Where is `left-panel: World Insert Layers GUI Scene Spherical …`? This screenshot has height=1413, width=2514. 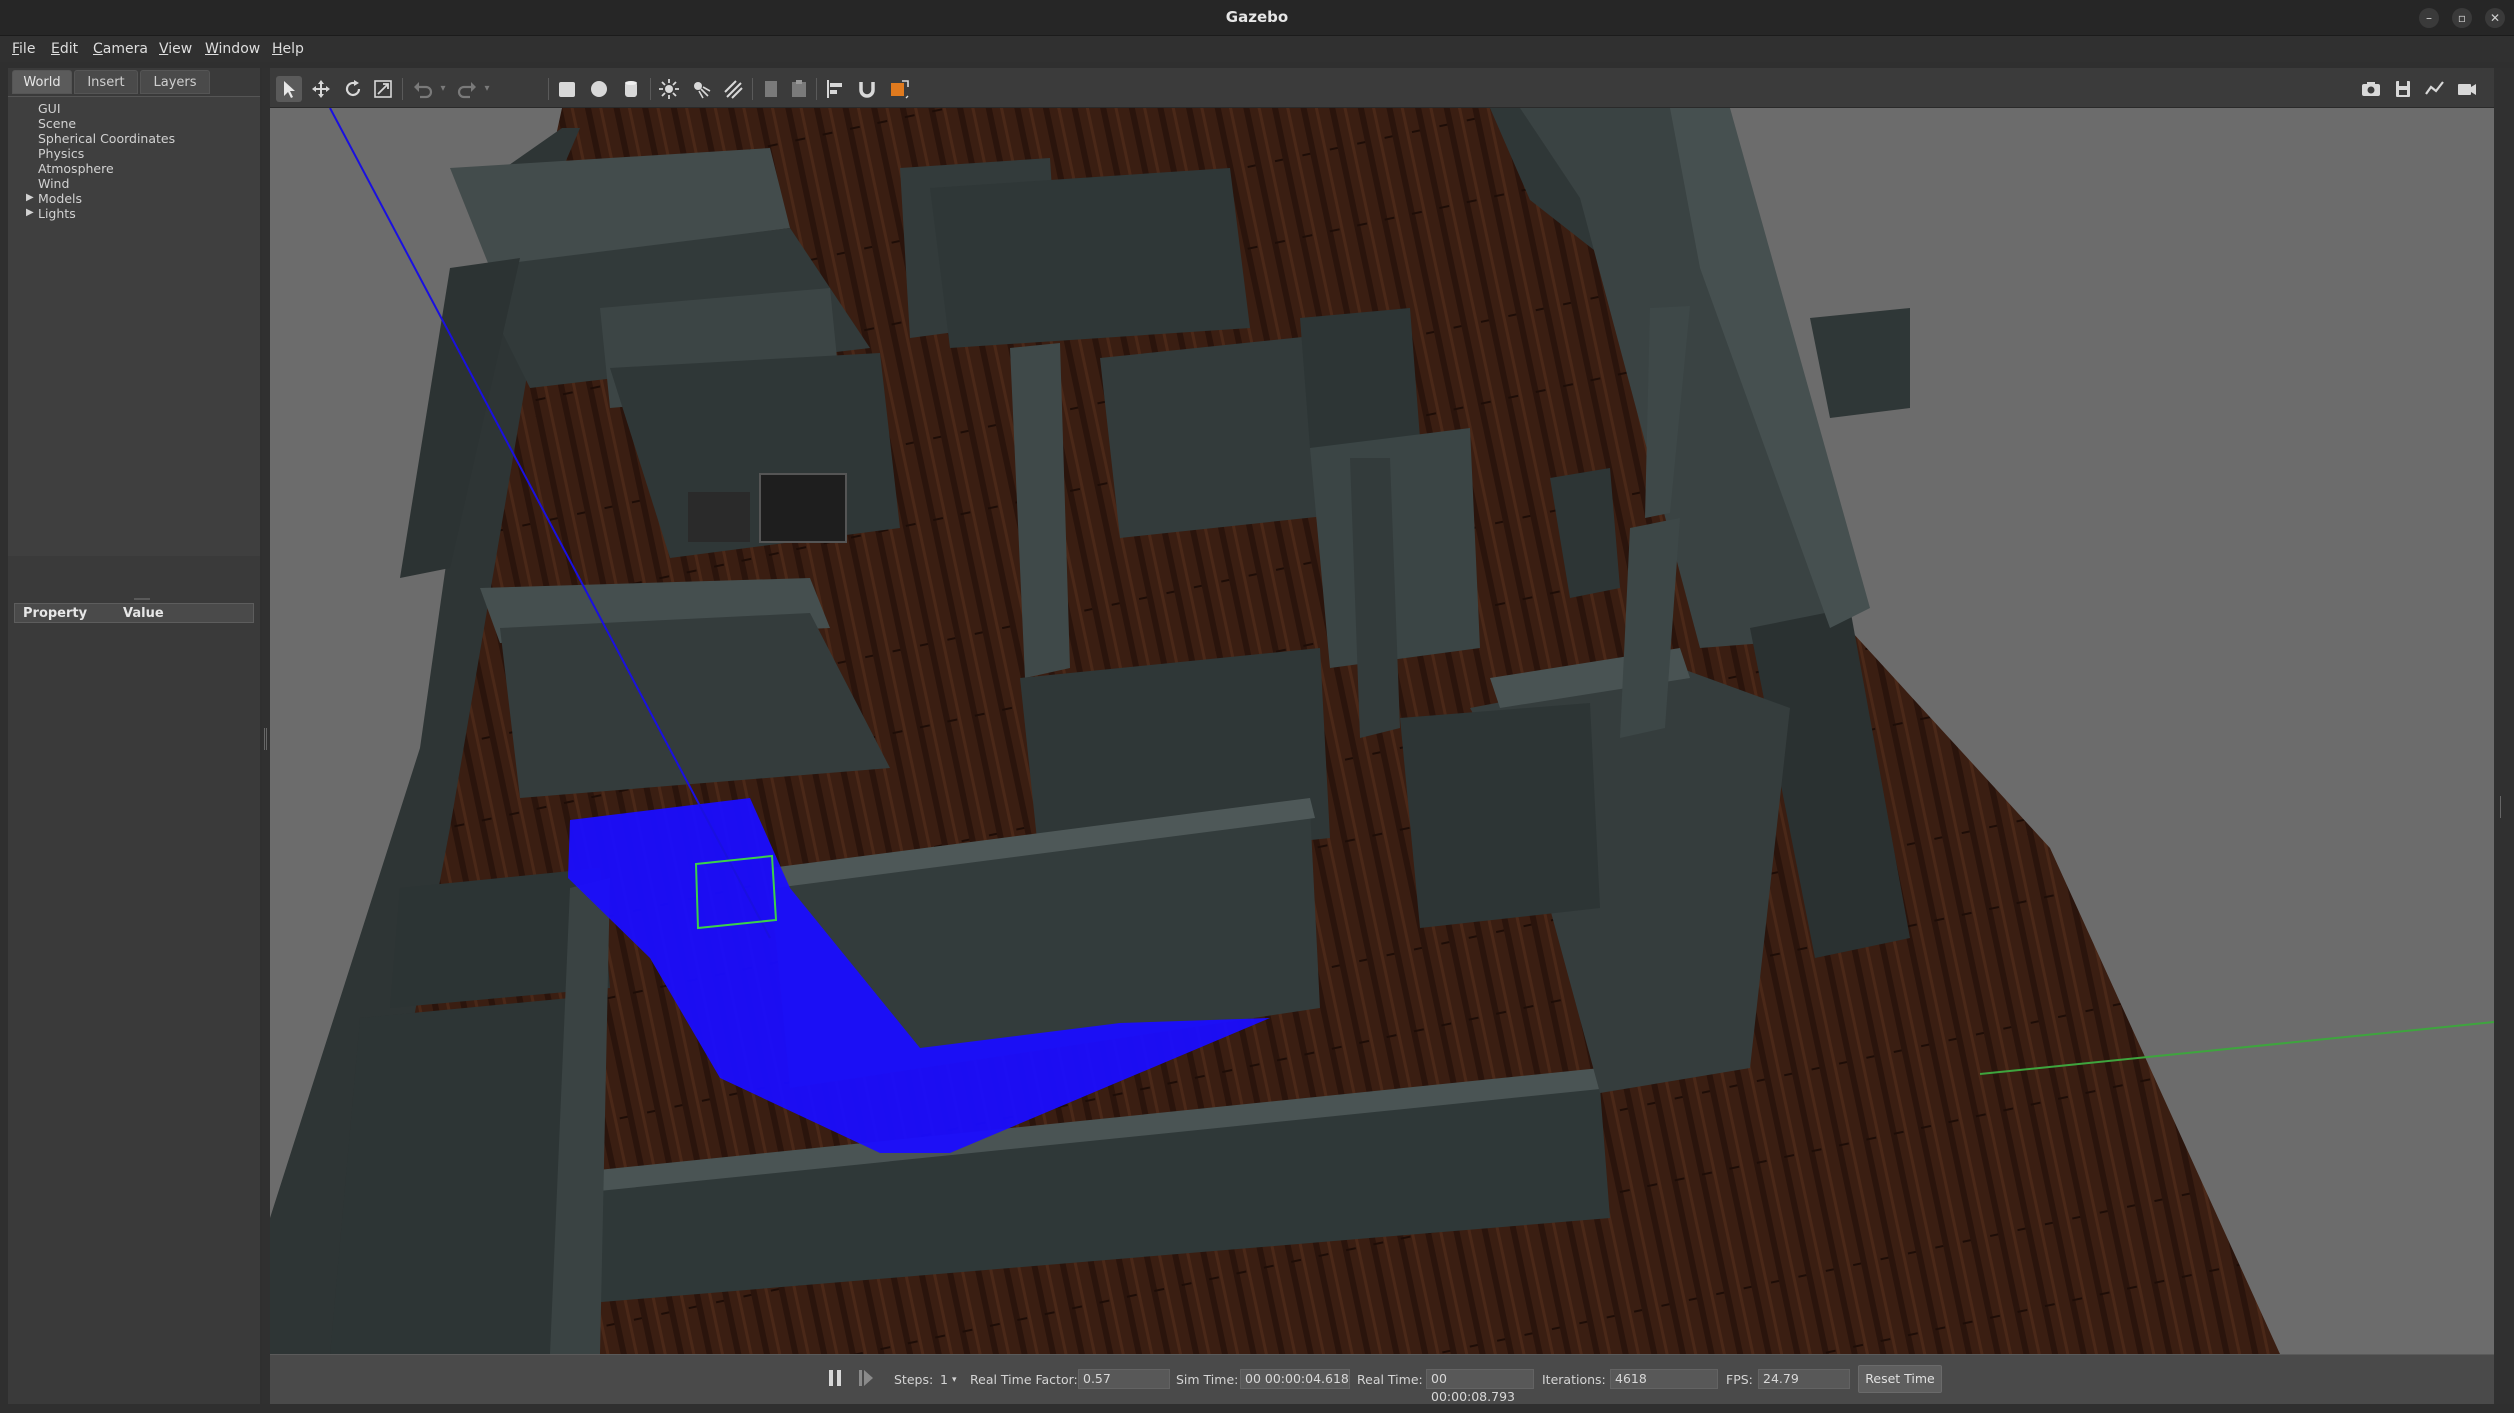
left-panel: World Insert Layers GUI Scene Spherical … is located at coordinates (134, 736).